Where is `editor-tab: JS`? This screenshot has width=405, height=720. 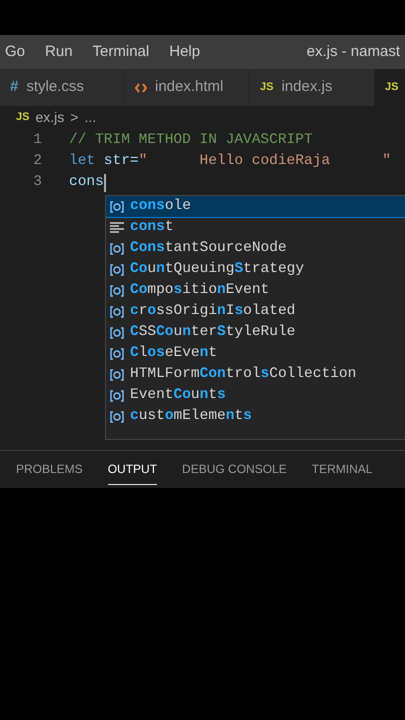
editor-tab: JS is located at coordinates (390, 87).